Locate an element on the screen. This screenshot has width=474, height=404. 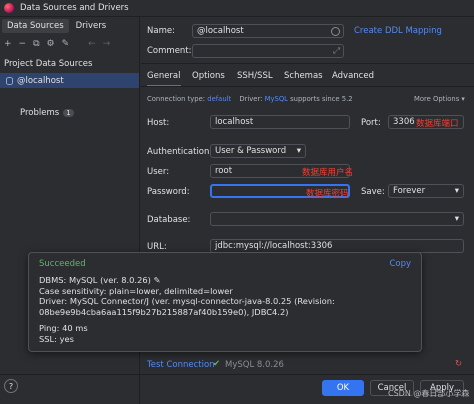
problems-item: Problems 1 is located at coordinates (47, 113).